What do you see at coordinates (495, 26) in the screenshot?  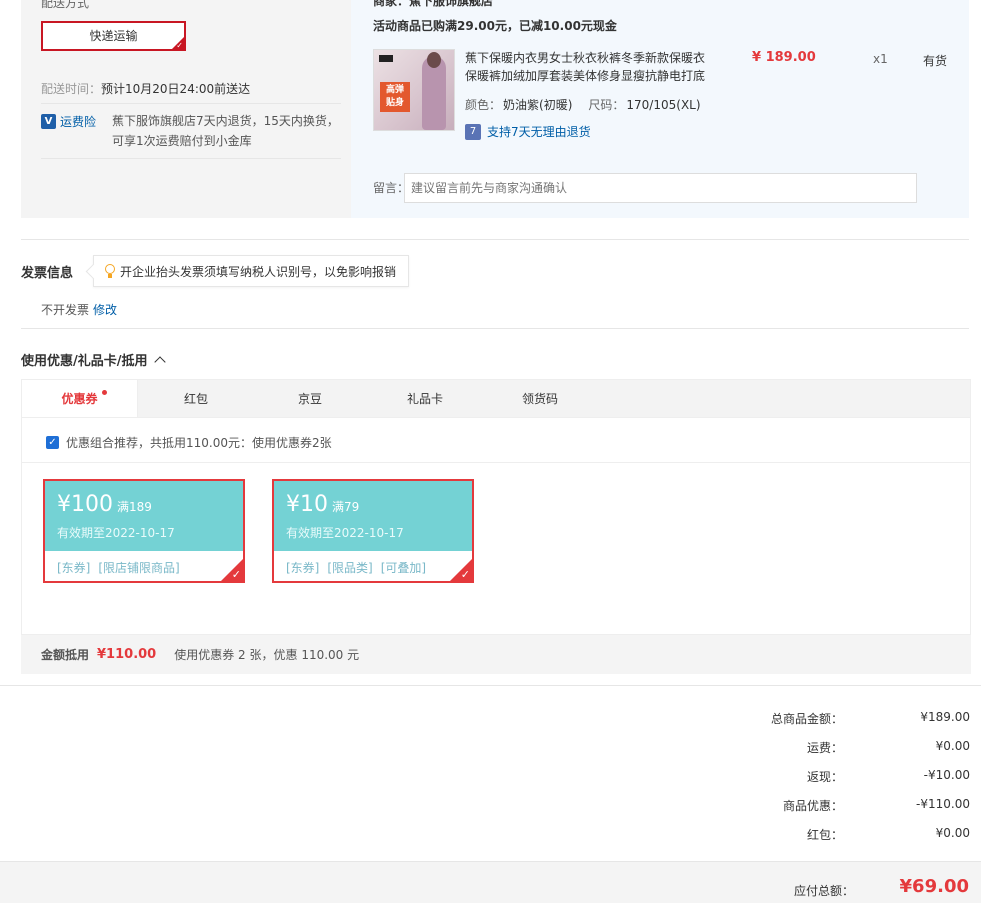 I see `promotion-text: 活动商品已购满29.00元，已减10.00元现金` at bounding box center [495, 26].